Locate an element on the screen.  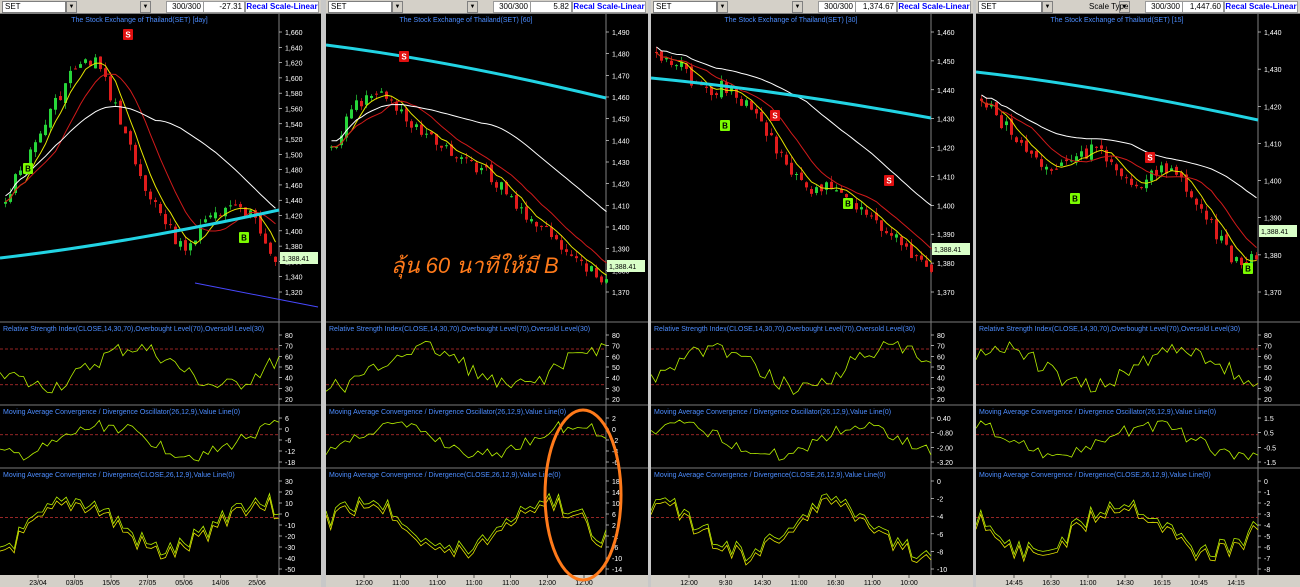
time-axis-tick: 14/06 is located at coordinates (221, 583).